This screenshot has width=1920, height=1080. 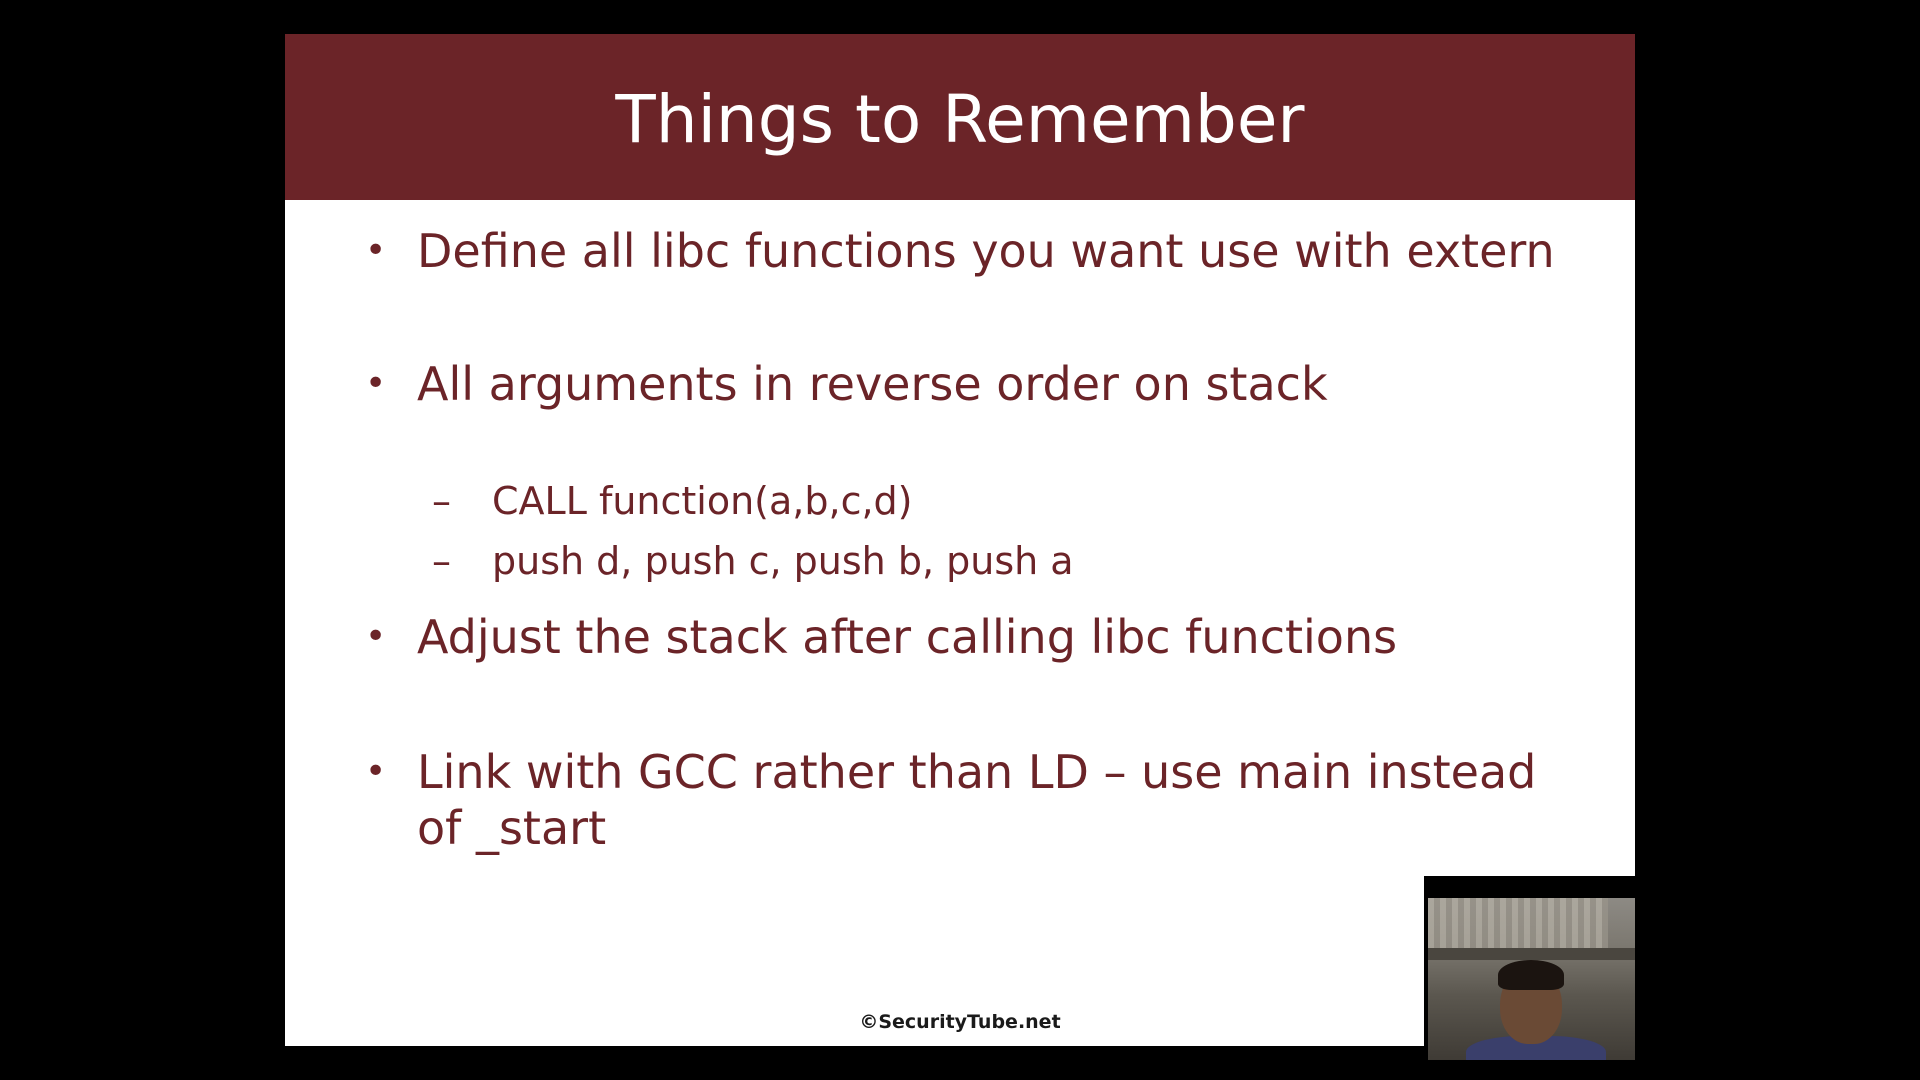 I want to click on sub-item-push: – push d, push c, push b, push a, so click(x=982, y=561).